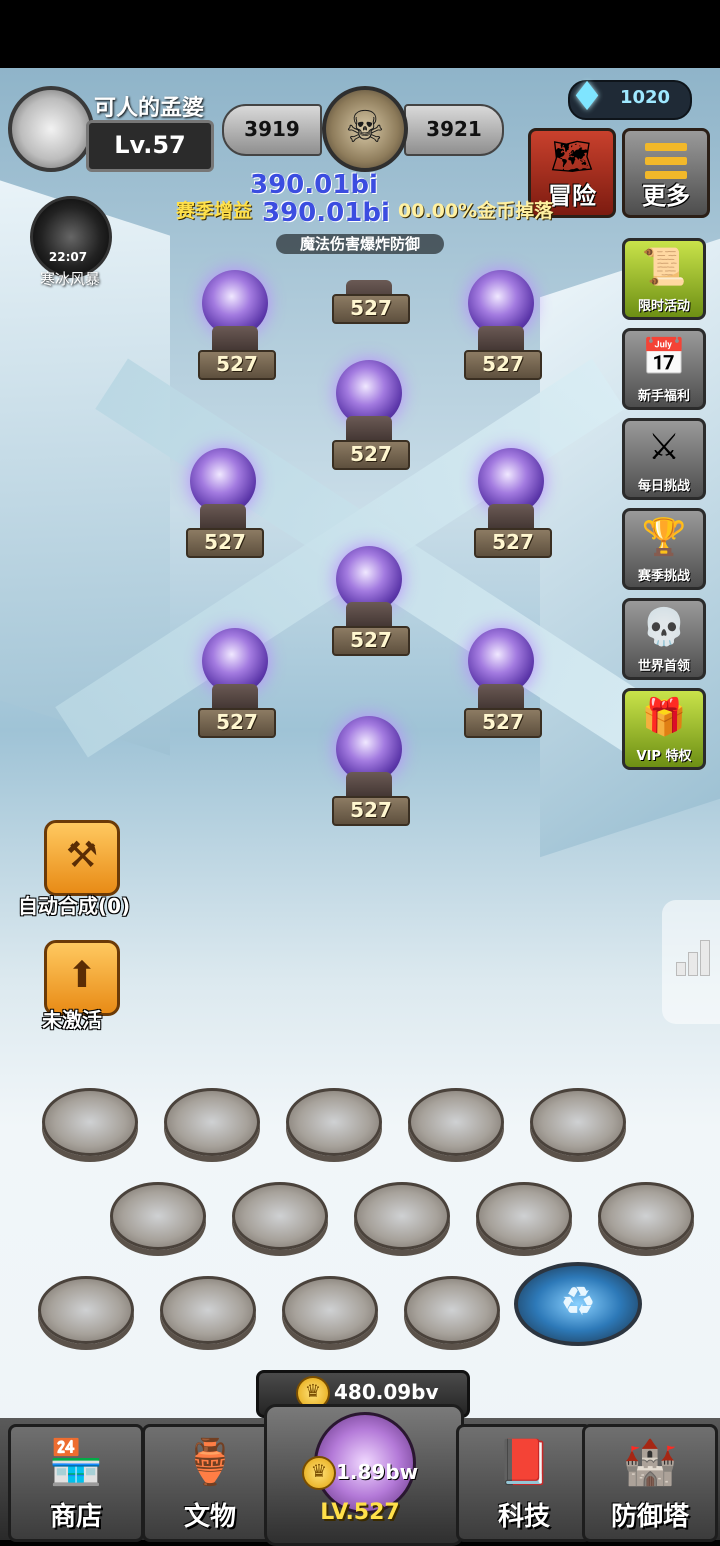  Describe the element at coordinates (663, 576) in the screenshot. I see `side-menu-label: 赛季挑战` at that location.